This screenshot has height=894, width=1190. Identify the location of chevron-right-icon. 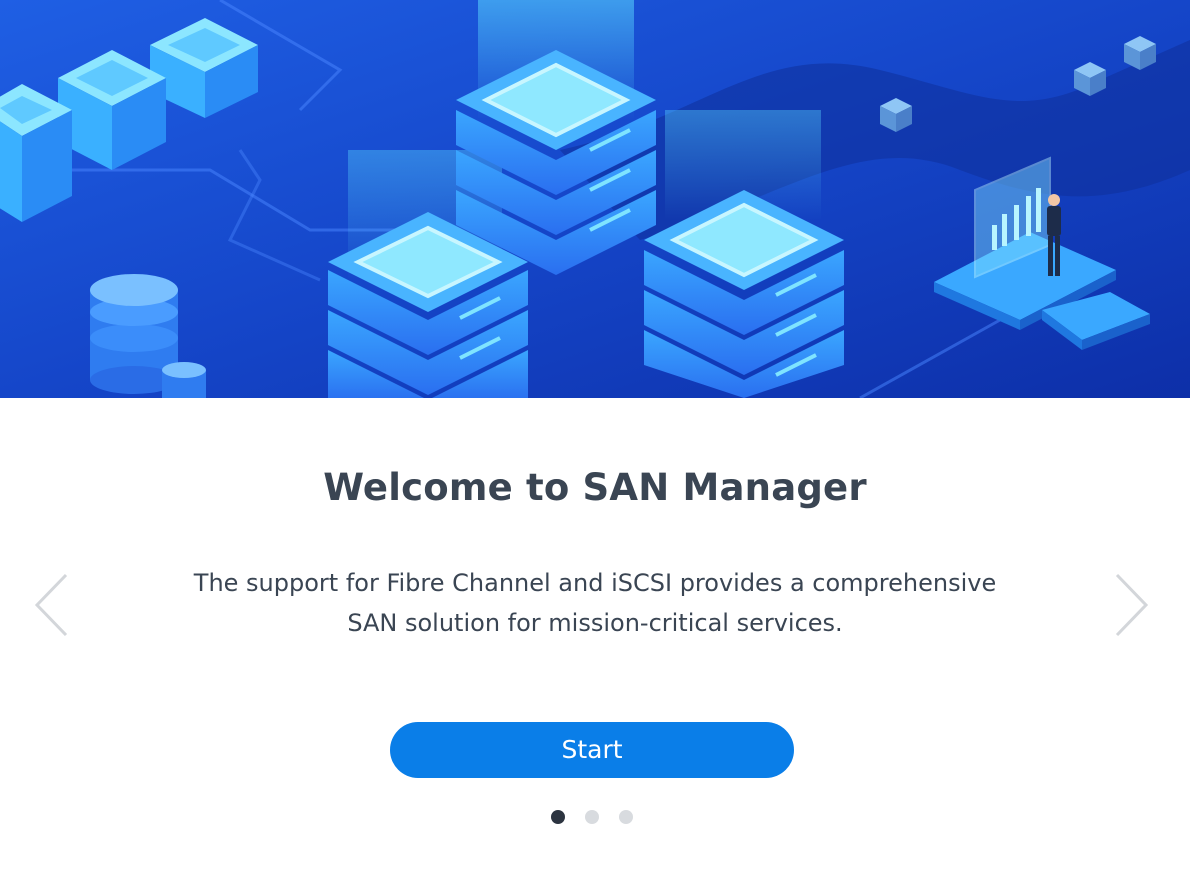
(1132, 605).